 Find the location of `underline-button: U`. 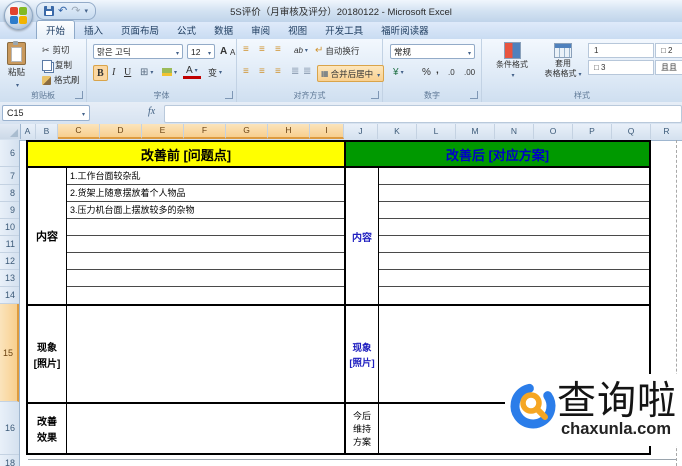

underline-button: U is located at coordinates (127, 72).